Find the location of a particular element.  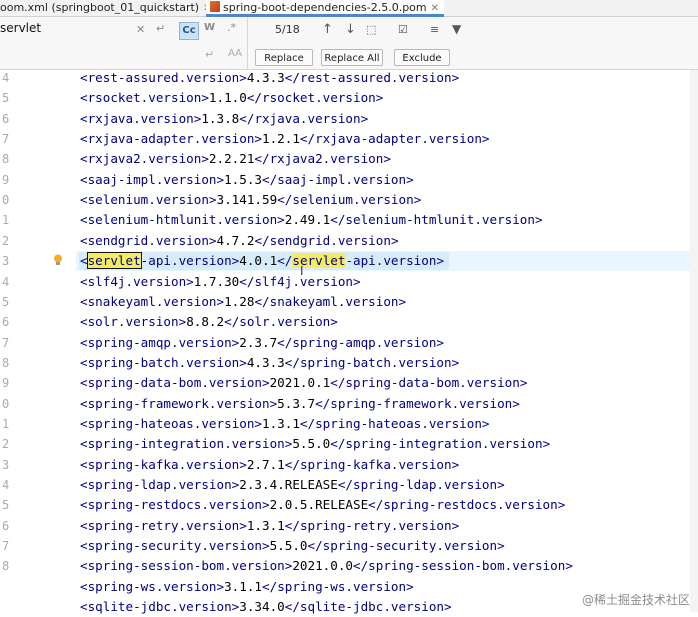

maven-file-icon is located at coordinates (215, 6).